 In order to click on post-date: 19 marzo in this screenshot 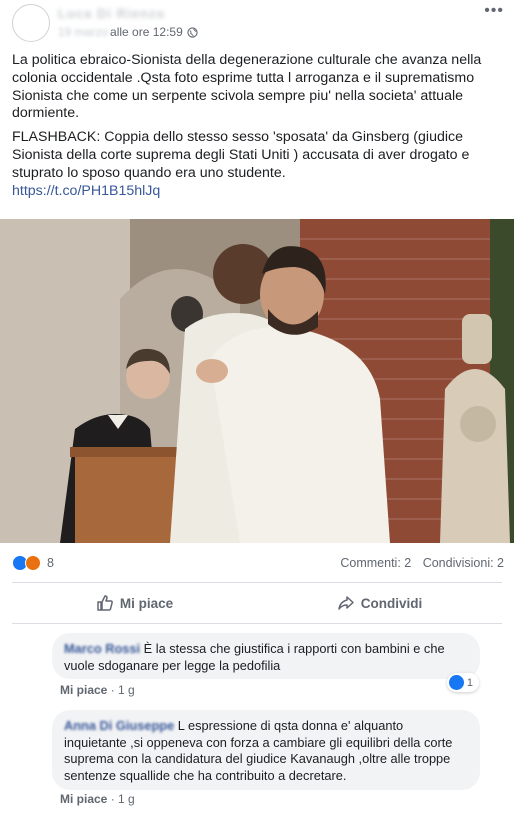, I will do `click(83, 32)`.